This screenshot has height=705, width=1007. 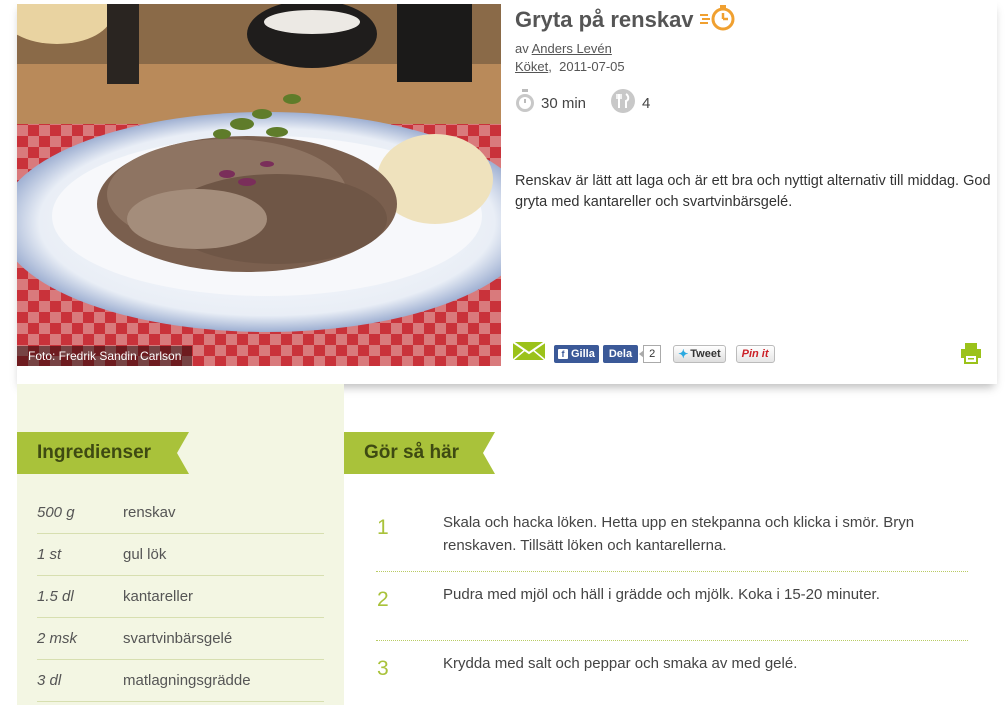 What do you see at coordinates (180, 513) in the screenshot?
I see `ingredient-row: 500 g renskav` at bounding box center [180, 513].